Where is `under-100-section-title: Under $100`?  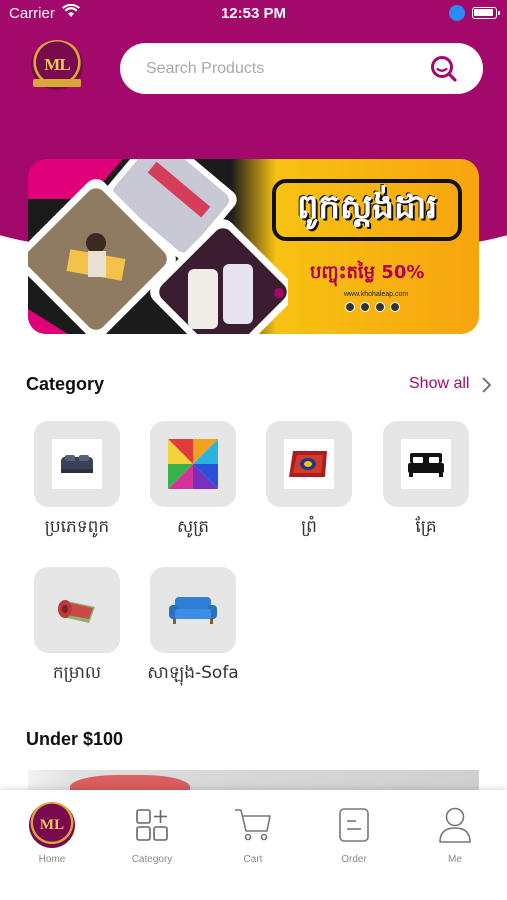 under-100-section-title: Under $100 is located at coordinates (75, 739).